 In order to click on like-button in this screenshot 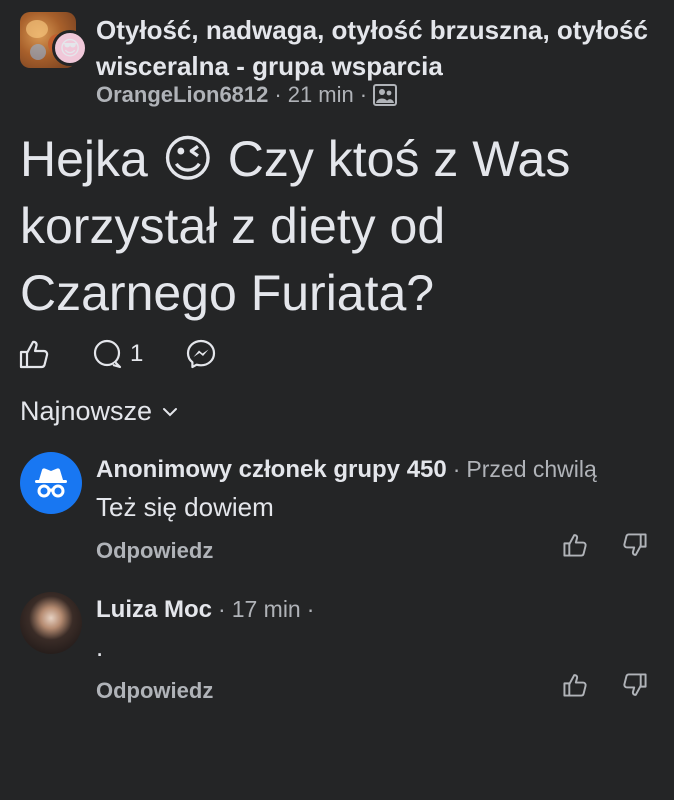, I will do `click(34, 354)`.